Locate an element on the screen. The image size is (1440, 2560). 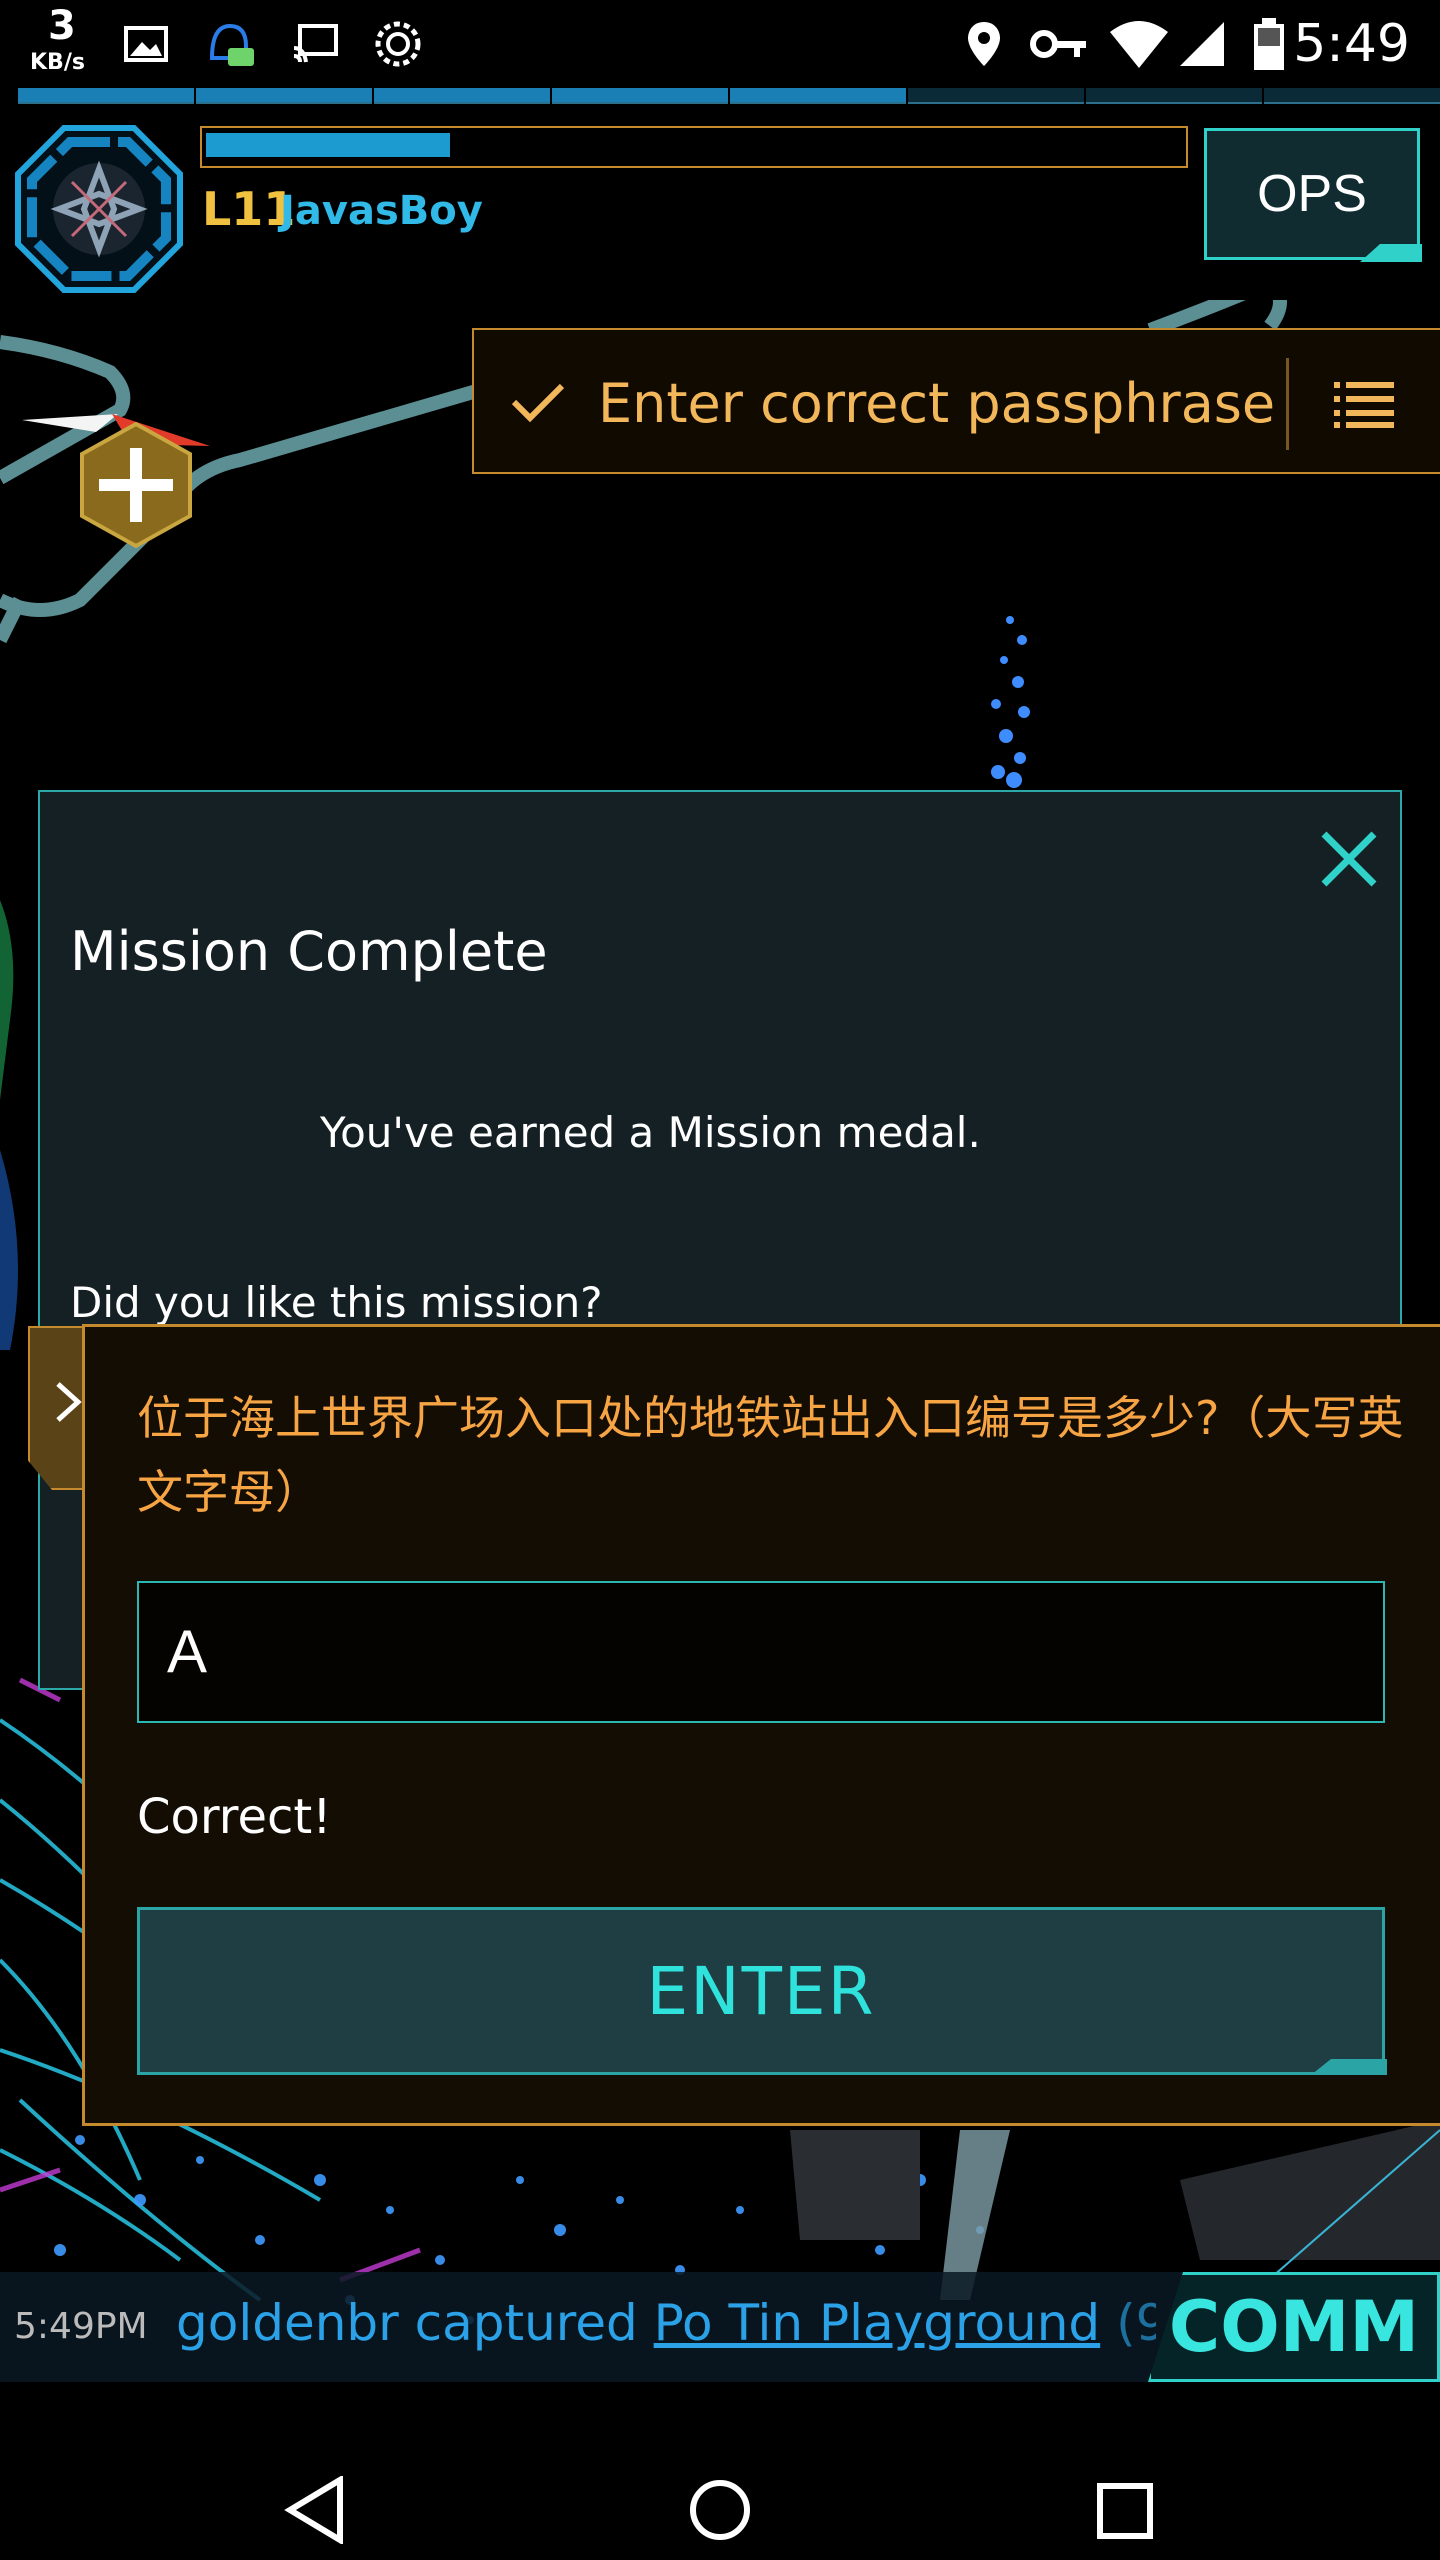
add-portal-button is located at coordinates (136, 485).